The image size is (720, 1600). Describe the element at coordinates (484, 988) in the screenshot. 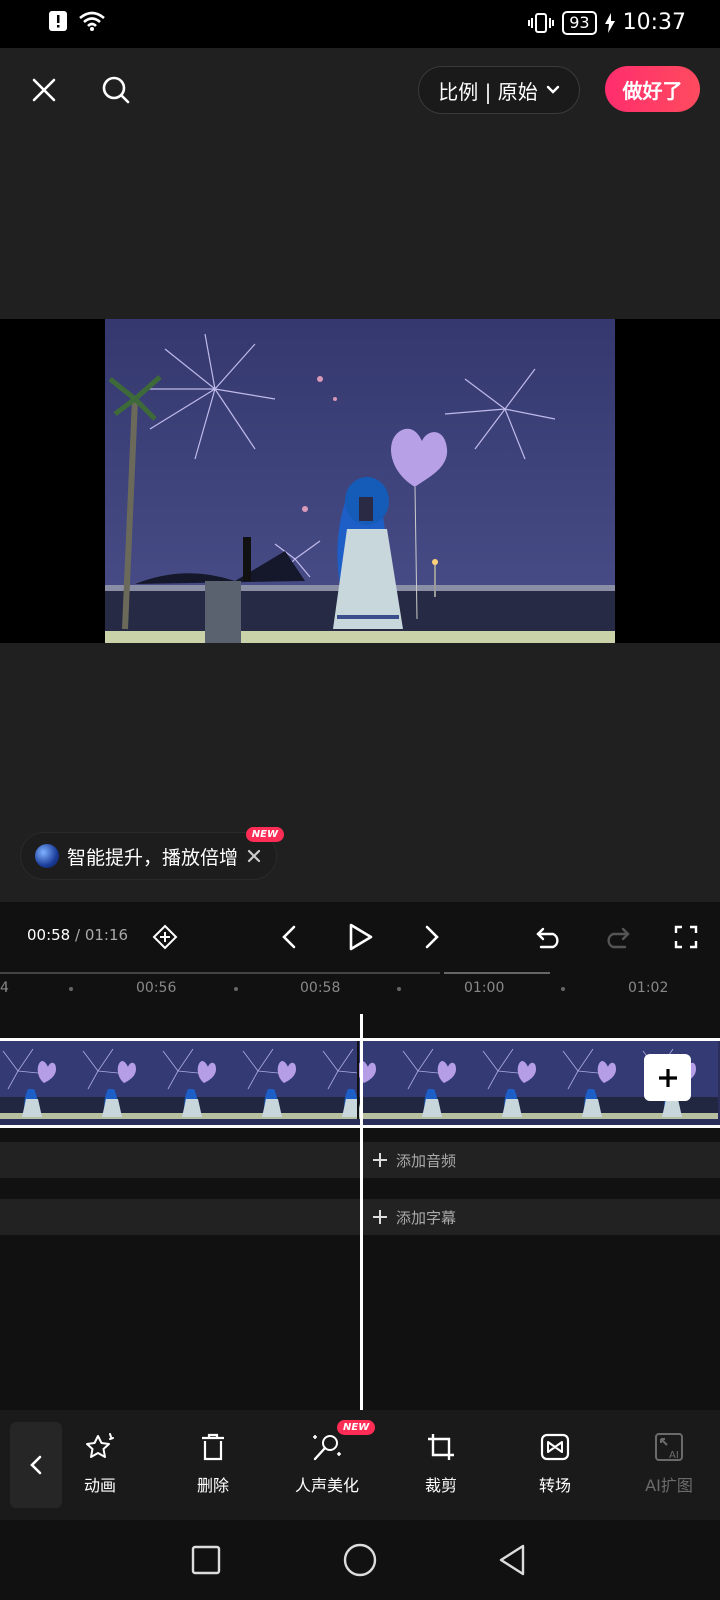

I see `ruler-label: 01:00` at that location.